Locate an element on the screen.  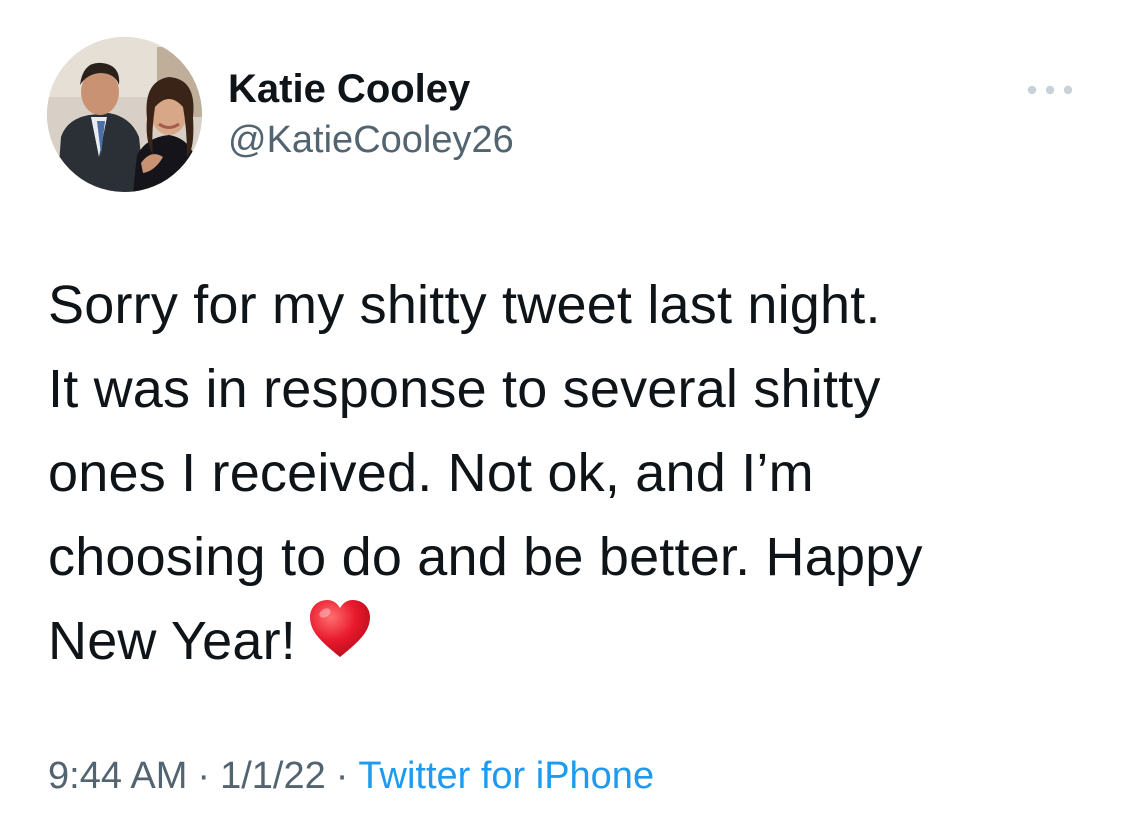
tweet-text-line: choosing to do and be better. Happy is located at coordinates (485, 557).